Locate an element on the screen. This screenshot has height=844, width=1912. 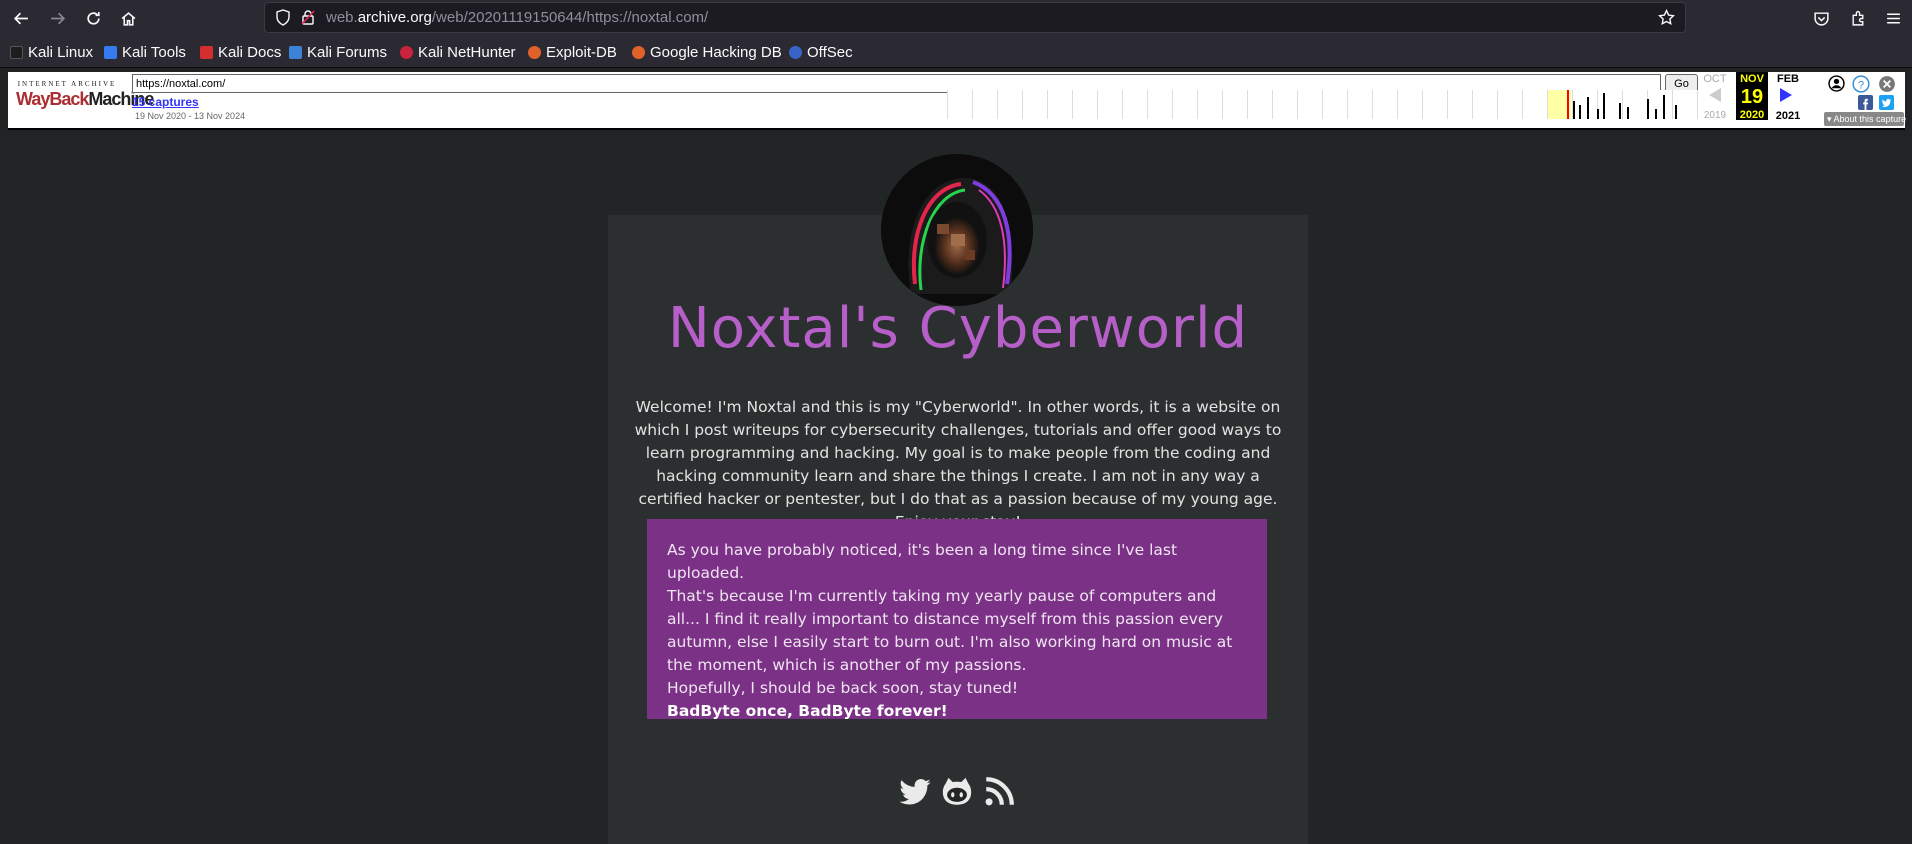
wayback-sparkline is located at coordinates (1322, 104).